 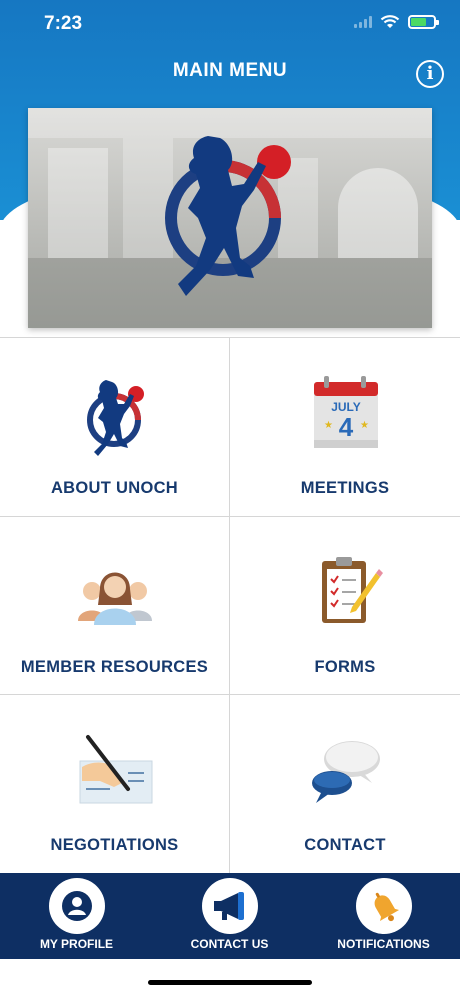 I want to click on menu-tile-contact: CONTACT, so click(x=345, y=784).